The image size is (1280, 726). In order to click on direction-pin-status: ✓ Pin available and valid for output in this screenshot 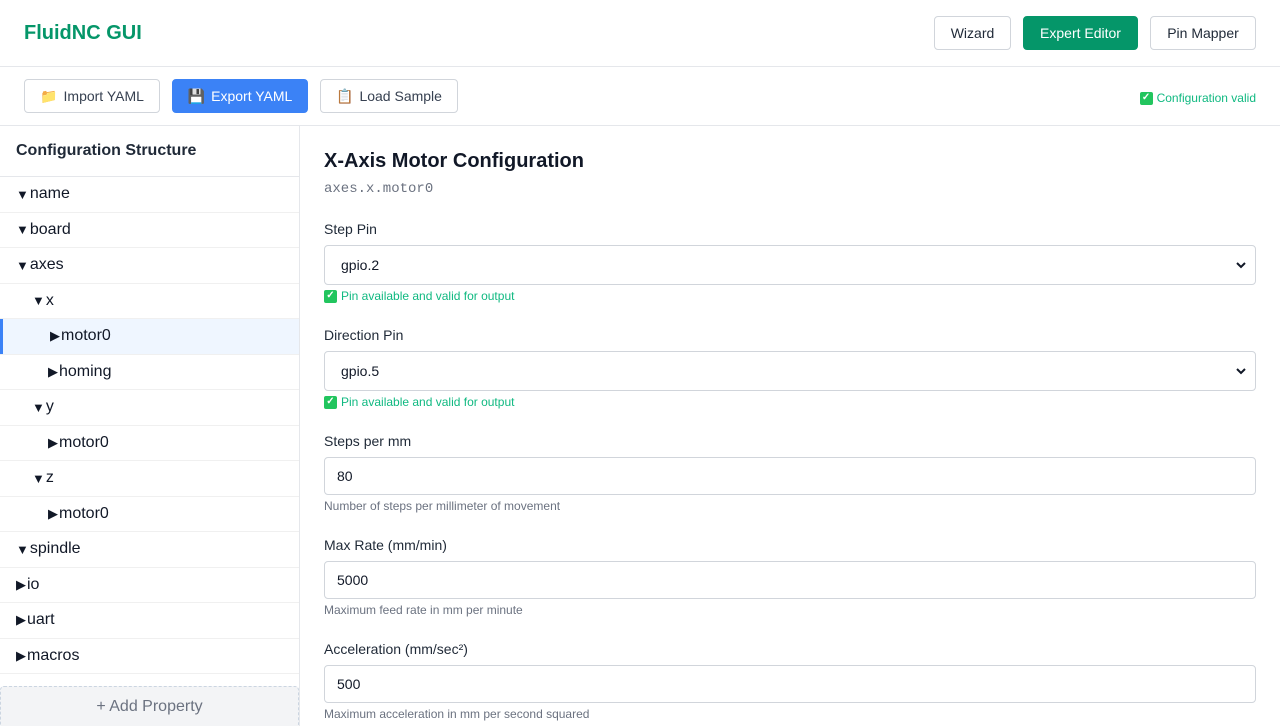, I will do `click(419, 402)`.